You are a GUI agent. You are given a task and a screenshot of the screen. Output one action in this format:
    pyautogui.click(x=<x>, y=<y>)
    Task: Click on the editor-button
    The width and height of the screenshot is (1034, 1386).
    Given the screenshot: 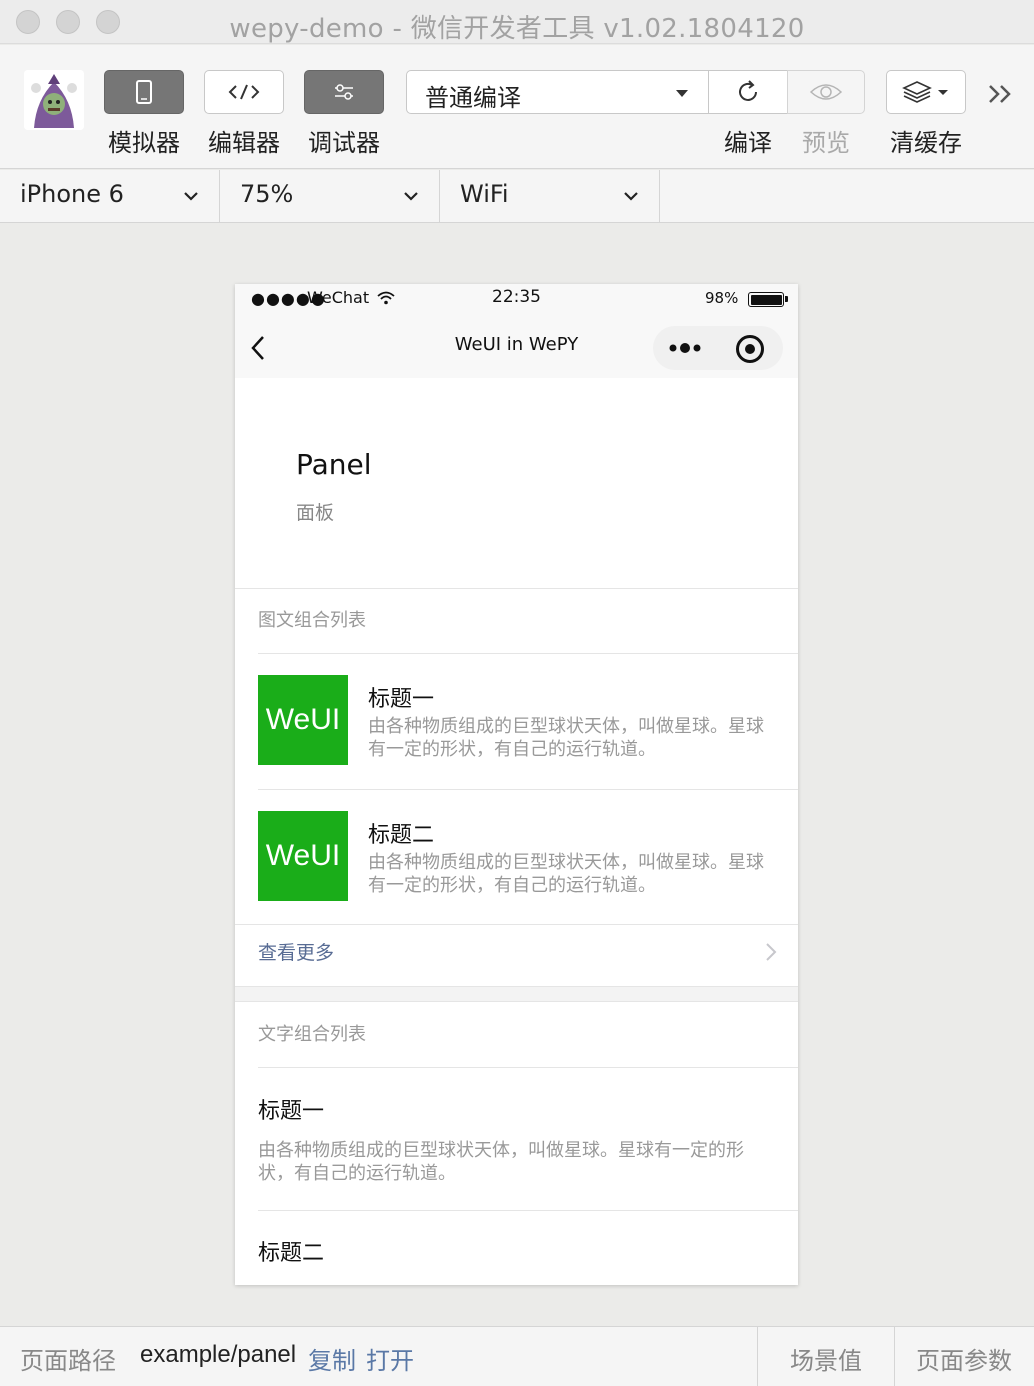 What is the action you would take?
    pyautogui.click(x=244, y=92)
    